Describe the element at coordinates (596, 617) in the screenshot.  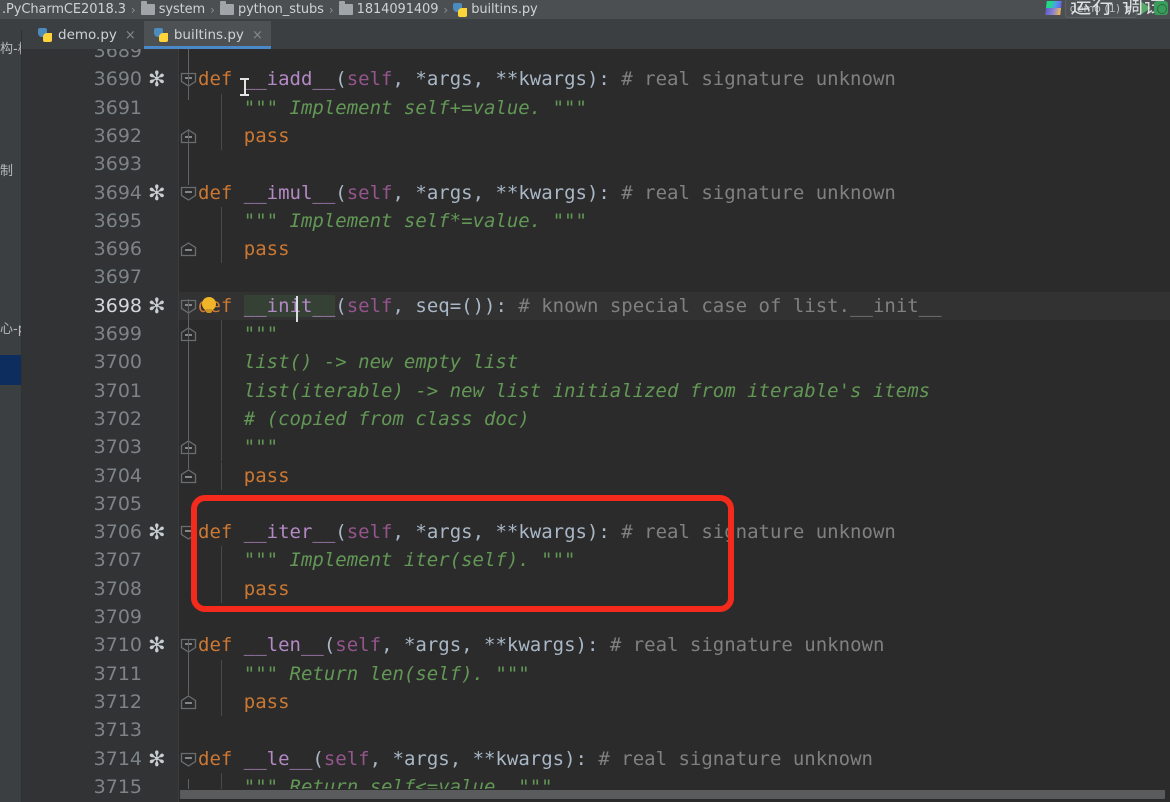
I see `code-line: 3709` at that location.